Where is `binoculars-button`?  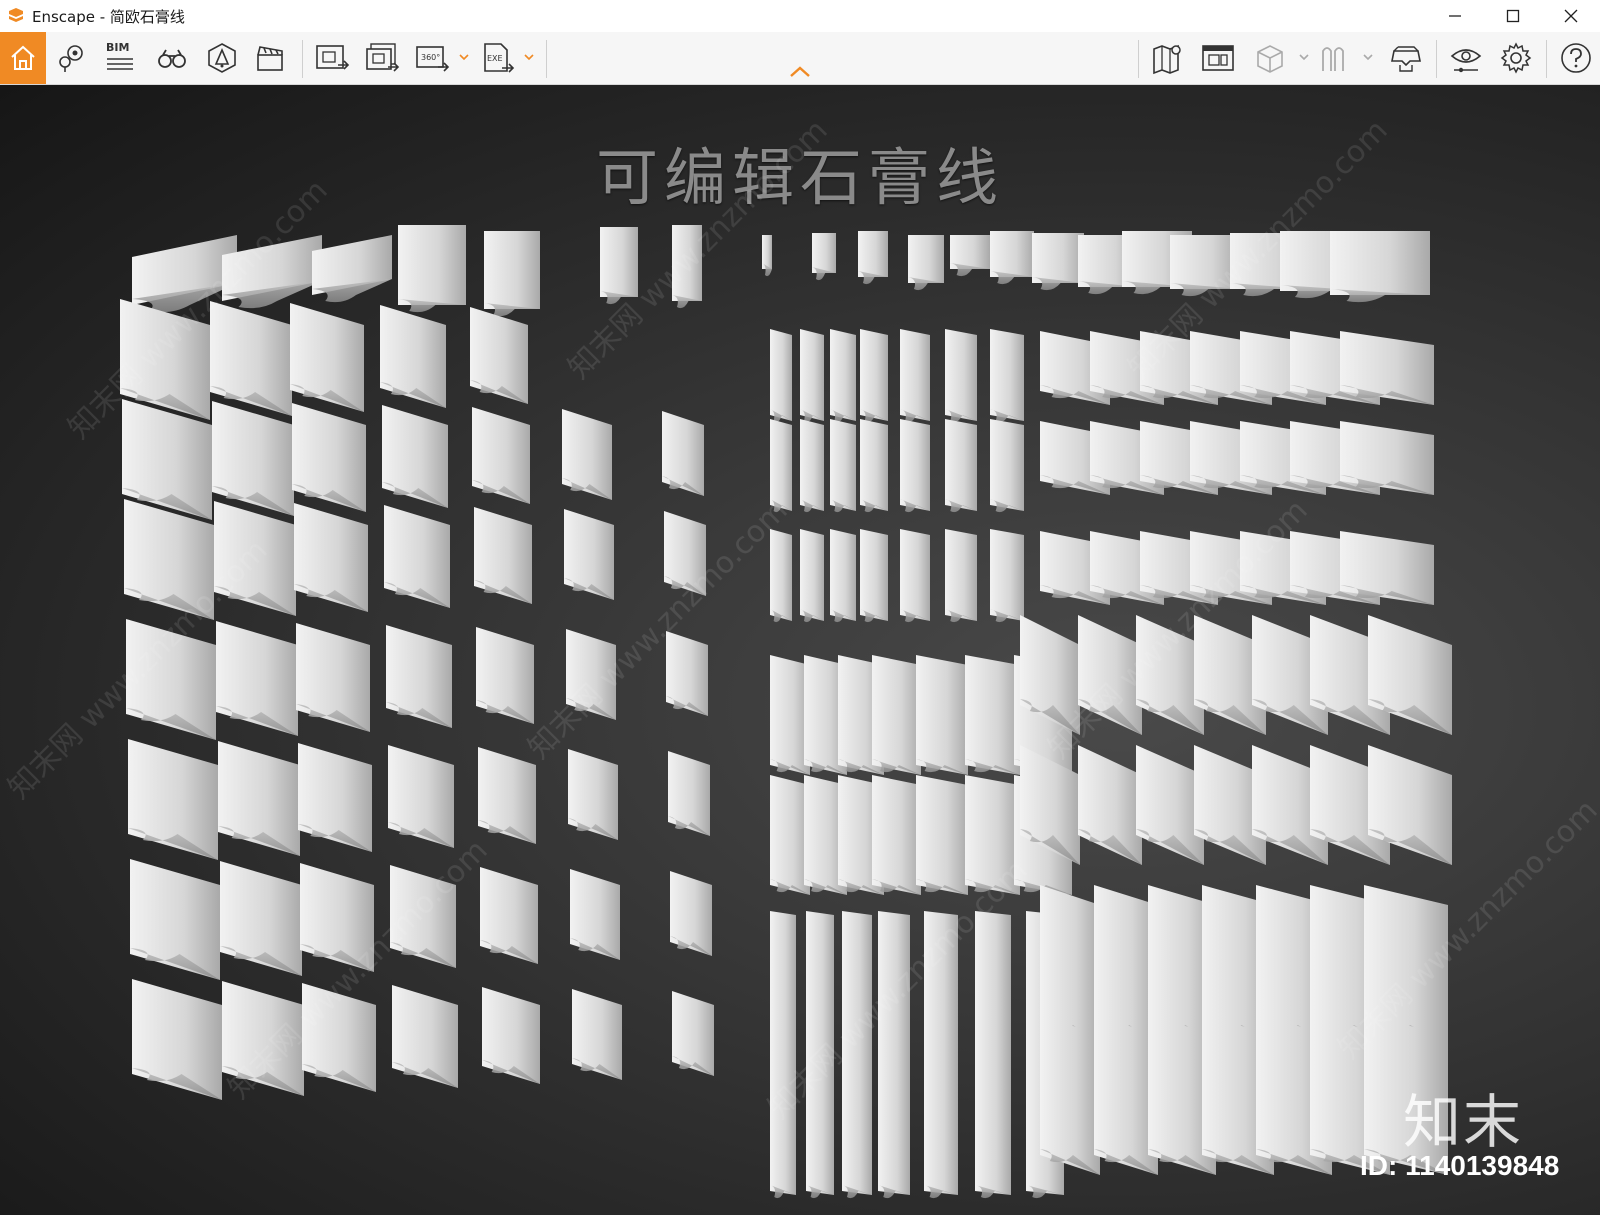
binoculars-button is located at coordinates (172, 58).